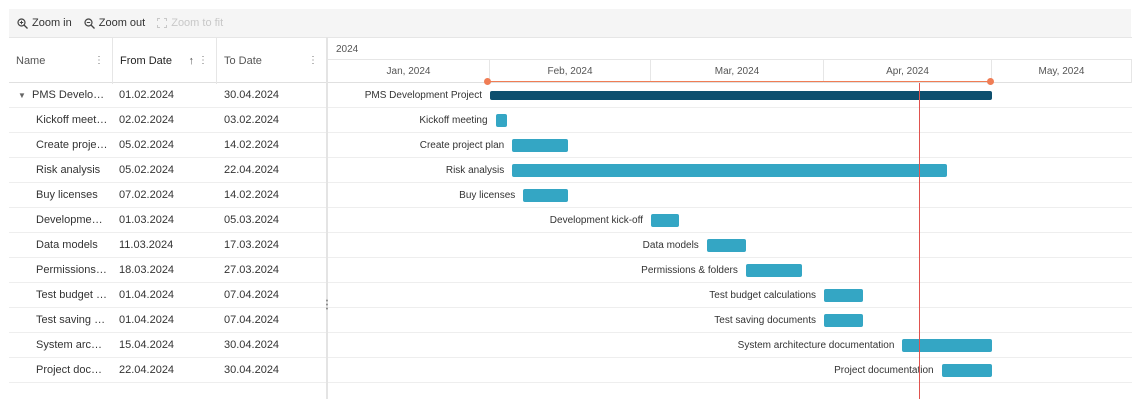 The width and height of the screenshot is (1132, 399). Describe the element at coordinates (487, 195) in the screenshot. I see `task-bar-label: Buy licenses` at that location.